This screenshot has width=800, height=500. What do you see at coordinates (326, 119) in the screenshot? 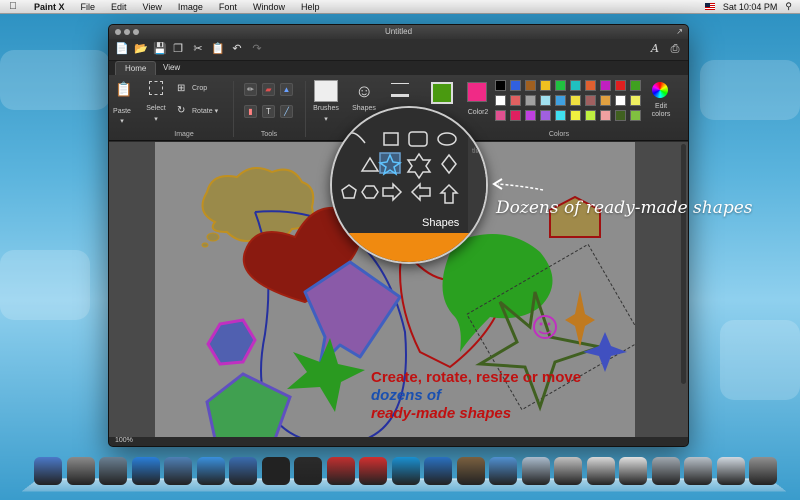
I see `brushes-dropdown-icon: ▾` at bounding box center [326, 119].